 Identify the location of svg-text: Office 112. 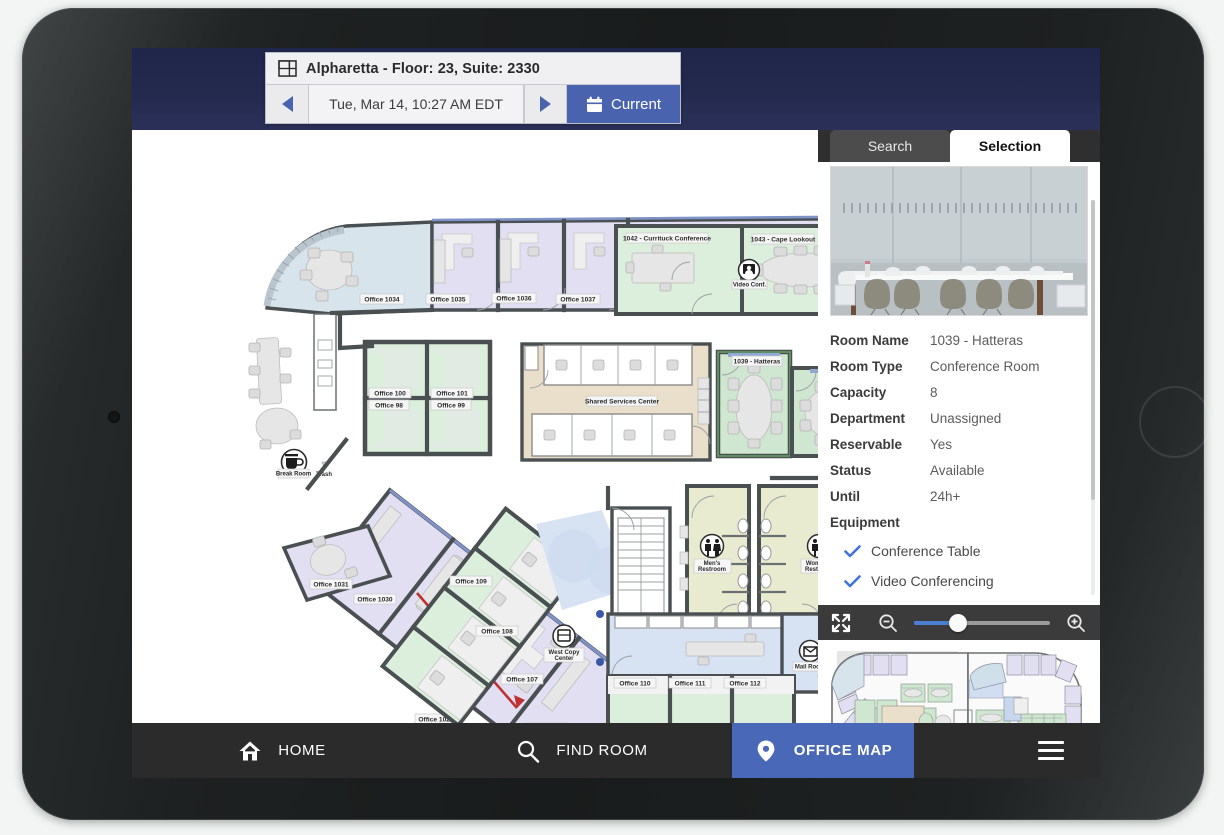
(744, 684).